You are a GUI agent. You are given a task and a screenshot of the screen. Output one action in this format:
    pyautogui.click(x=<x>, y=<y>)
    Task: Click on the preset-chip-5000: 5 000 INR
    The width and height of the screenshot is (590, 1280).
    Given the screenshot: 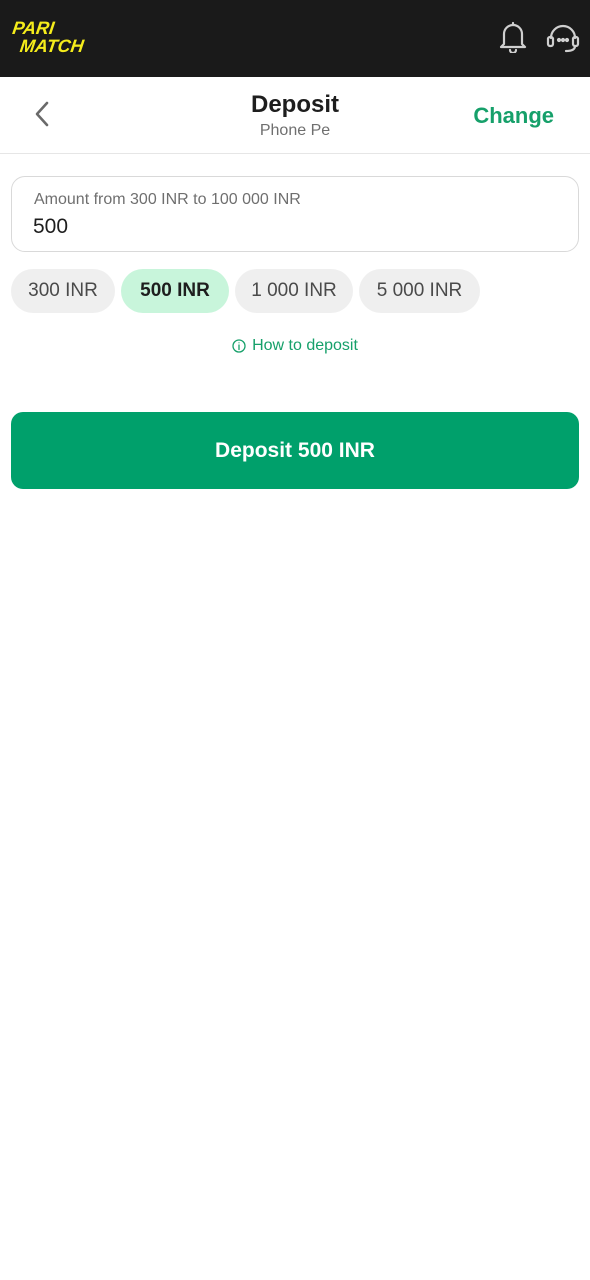 What is the action you would take?
    pyautogui.click(x=419, y=291)
    